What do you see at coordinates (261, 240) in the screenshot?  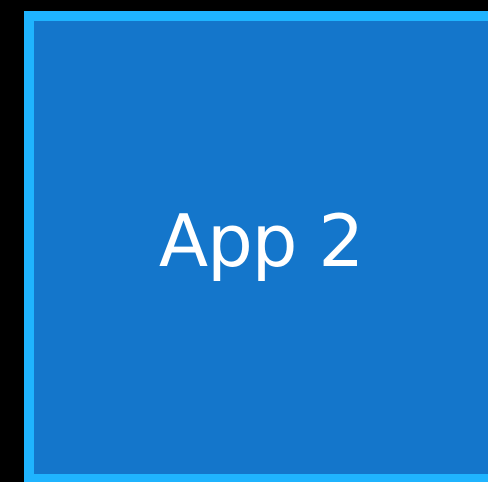 I see `app-tile-label: App 2` at bounding box center [261, 240].